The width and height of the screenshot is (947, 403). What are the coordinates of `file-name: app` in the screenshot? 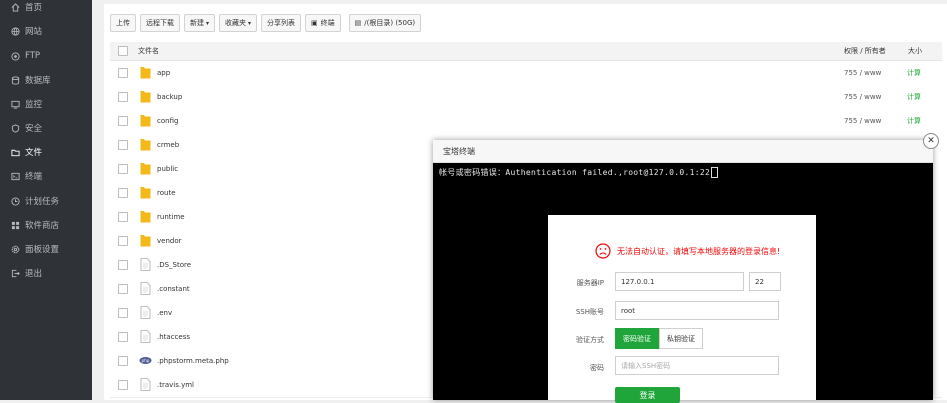 It's located at (163, 73).